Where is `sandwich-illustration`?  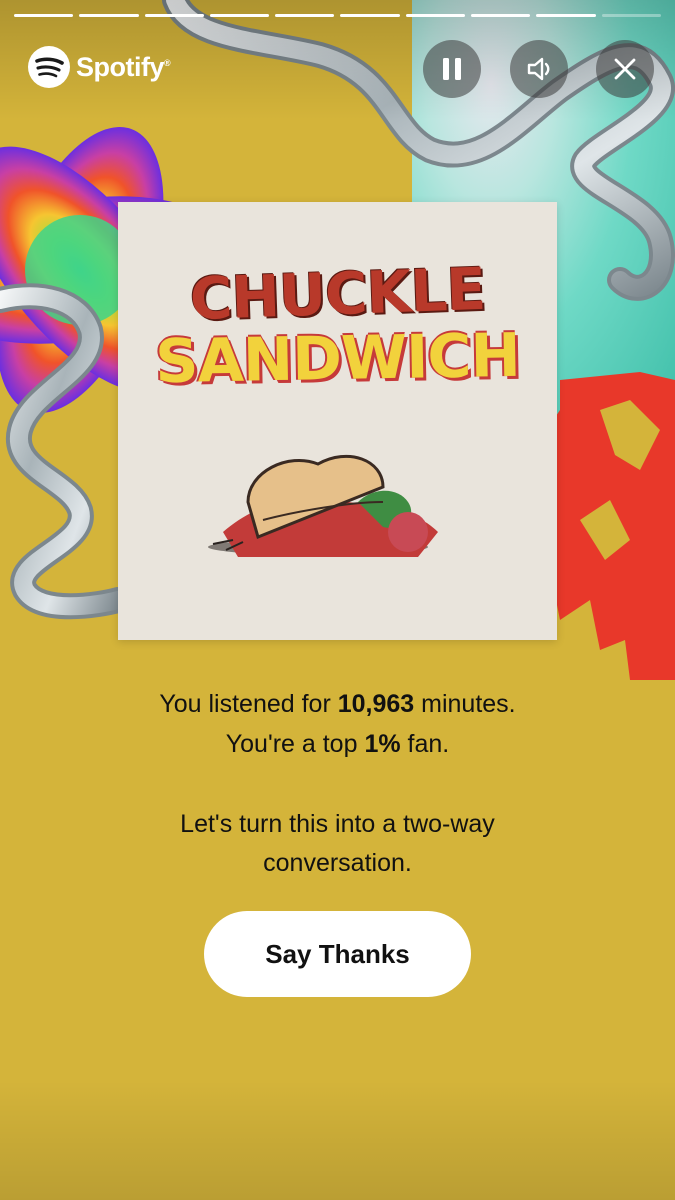 sandwich-illustration is located at coordinates (323, 505).